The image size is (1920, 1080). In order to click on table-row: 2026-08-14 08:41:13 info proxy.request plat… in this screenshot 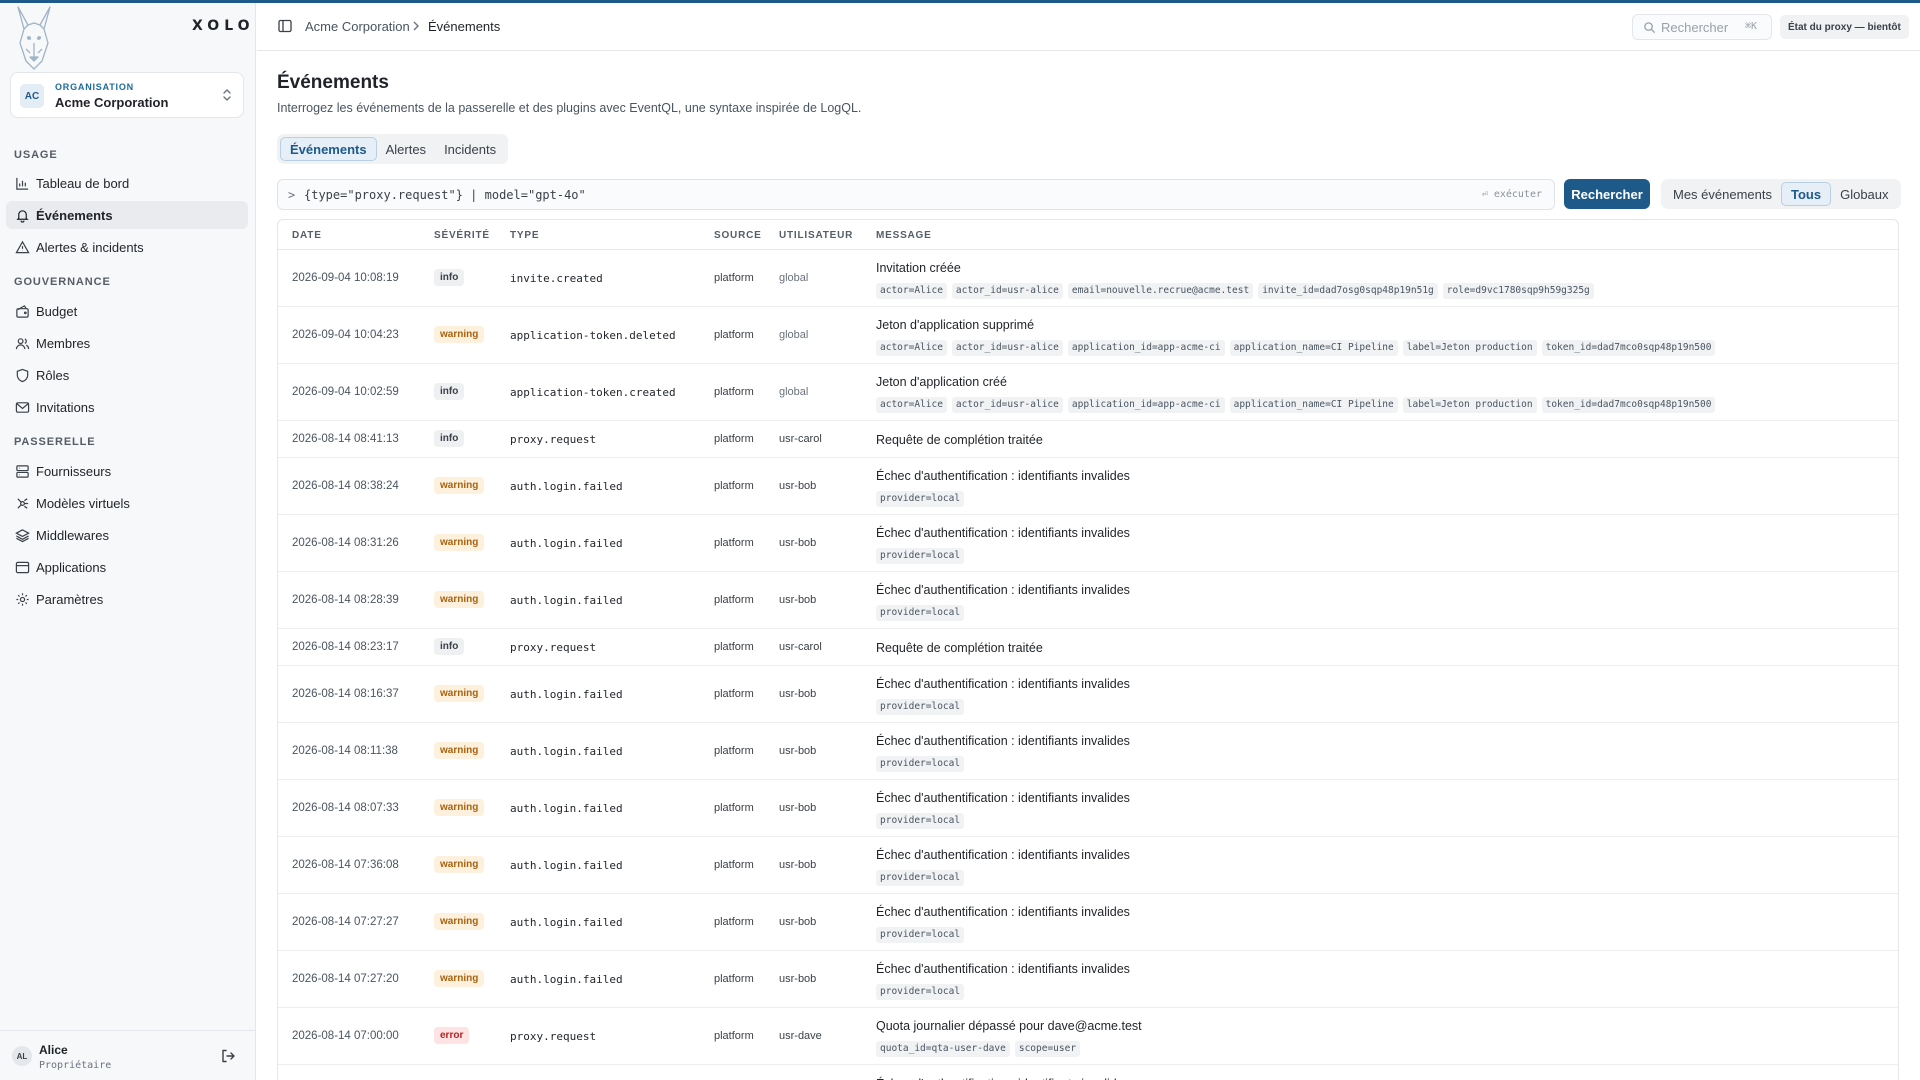, I will do `click(1088, 439)`.